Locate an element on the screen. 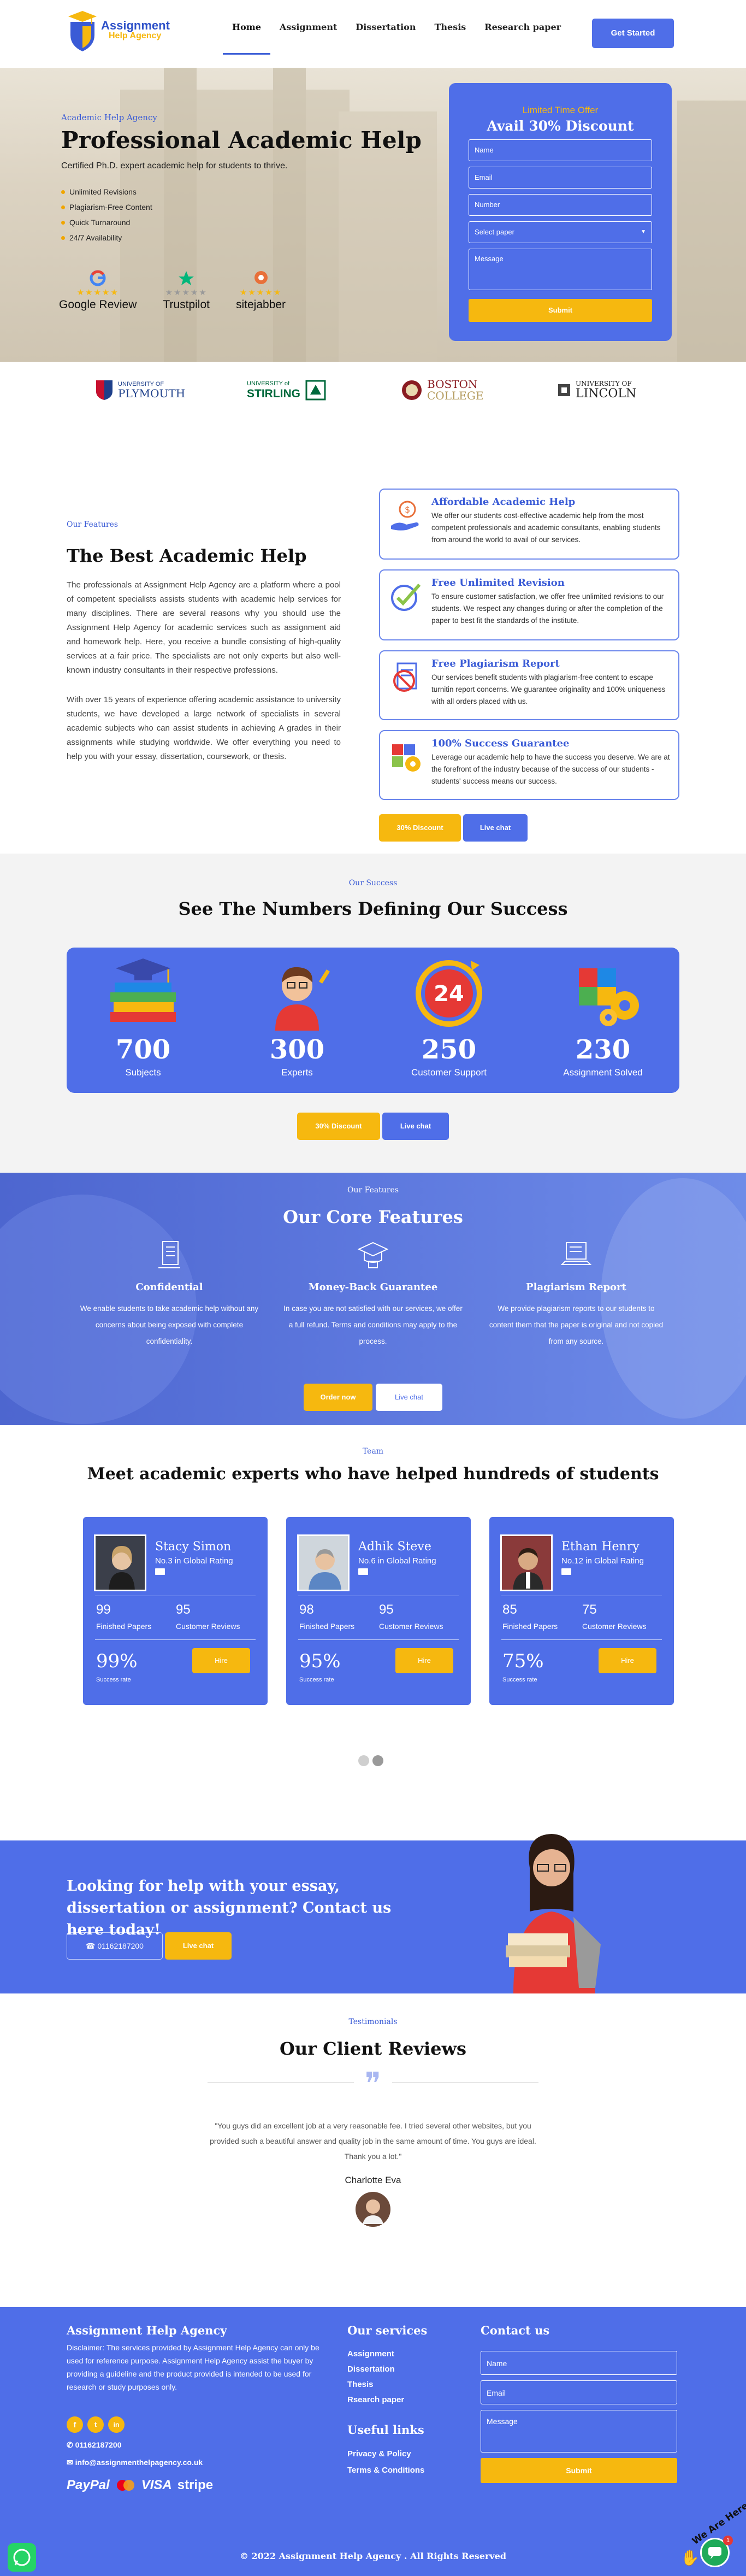 This screenshot has width=746, height=2576. university-logo-plymouth: UNIVERSITY OF PLYMOUTH is located at coordinates (140, 391).